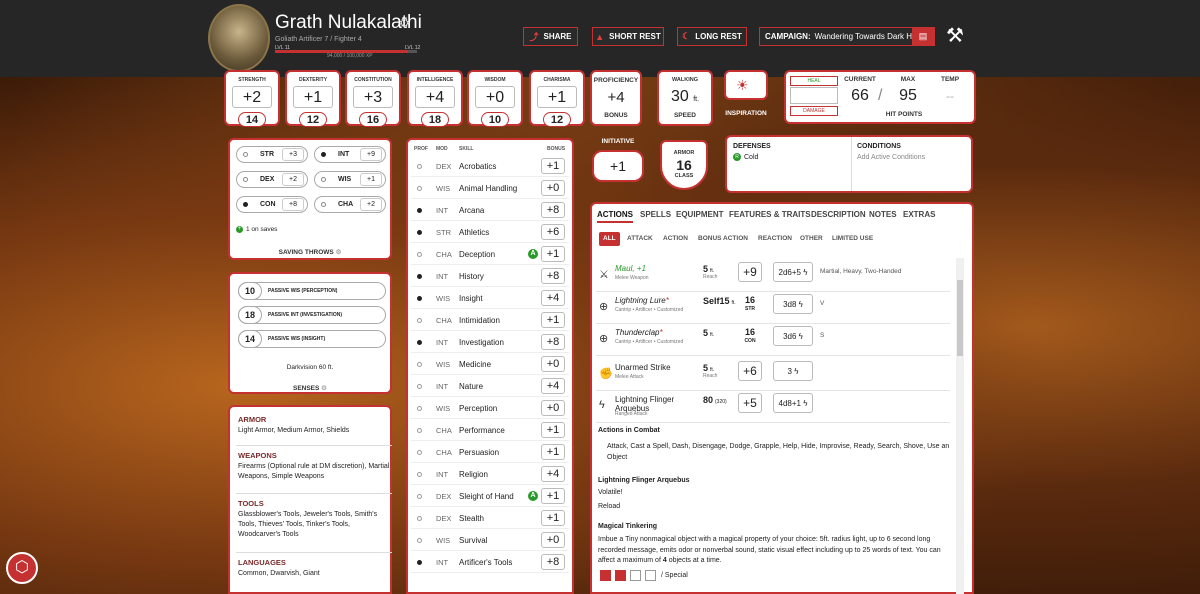 Image resolution: width=1200 pixels, height=594 pixels. What do you see at coordinates (642, 300) in the screenshot?
I see `action-name: Lightning Lure*` at bounding box center [642, 300].